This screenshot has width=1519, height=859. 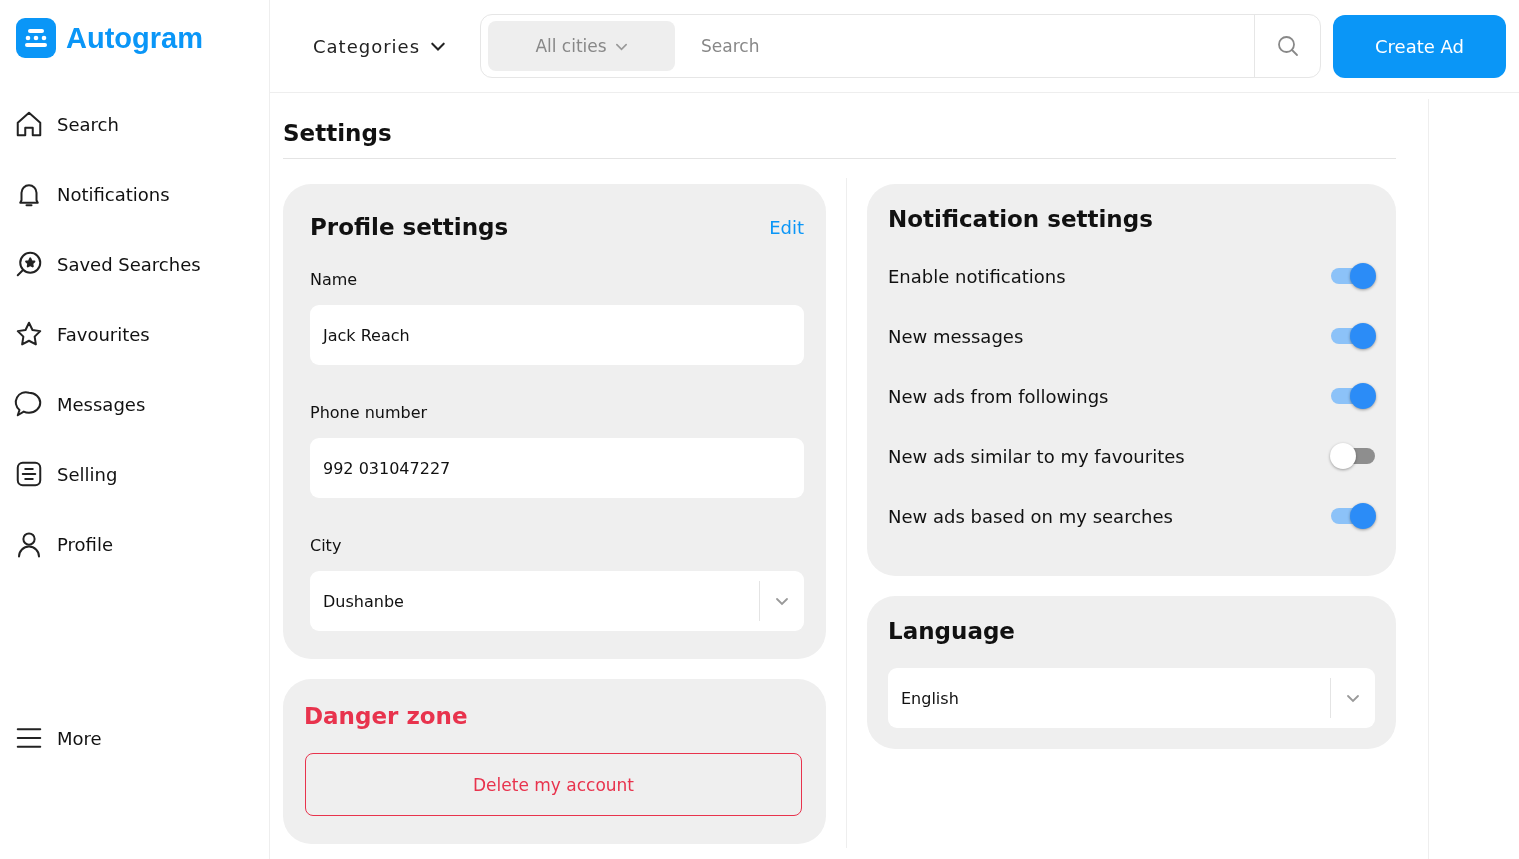 What do you see at coordinates (29, 474) in the screenshot?
I see `list-card-icon` at bounding box center [29, 474].